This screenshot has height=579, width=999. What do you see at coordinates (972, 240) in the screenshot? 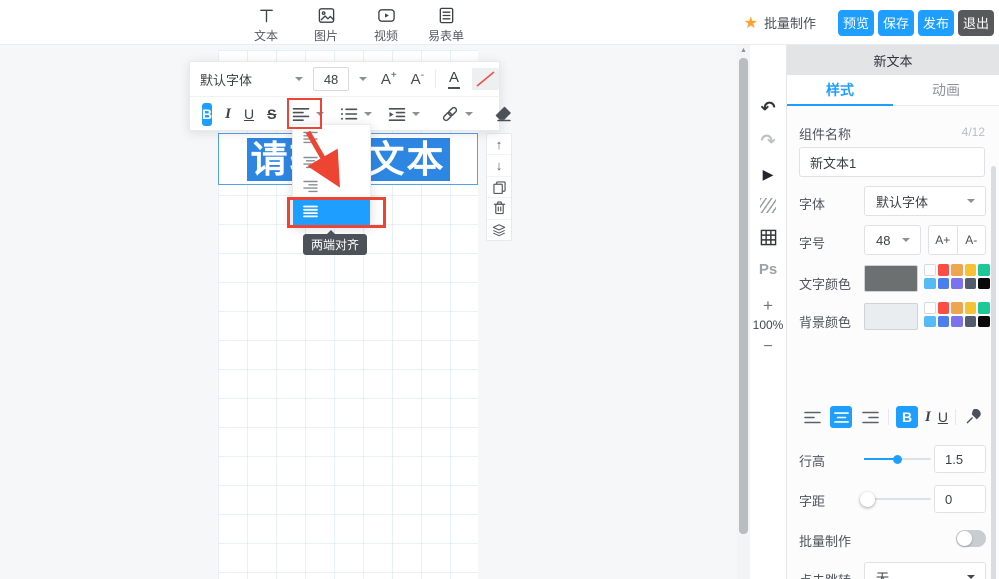
I see `size-decrease-button: A-` at bounding box center [972, 240].